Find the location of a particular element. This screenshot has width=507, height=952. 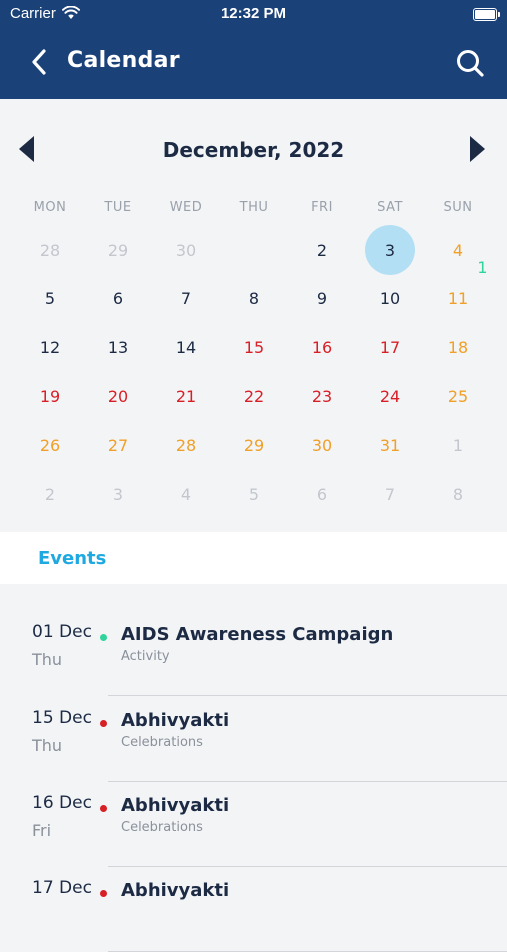

day-cell: 15 is located at coordinates (254, 347).